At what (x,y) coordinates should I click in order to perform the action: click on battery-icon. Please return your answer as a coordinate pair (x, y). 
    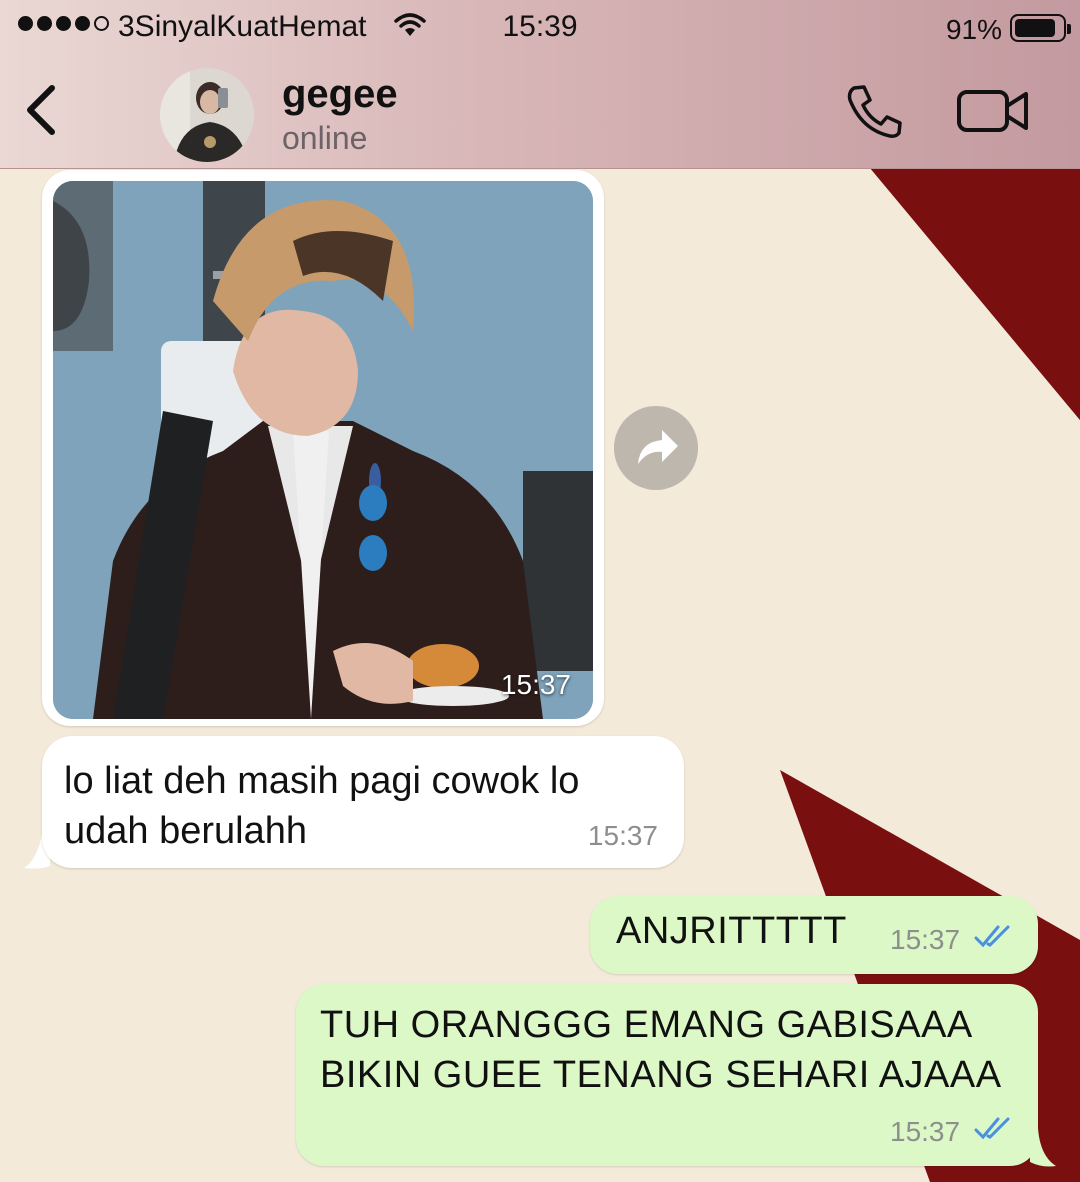
    Looking at the image, I should click on (1040, 28).